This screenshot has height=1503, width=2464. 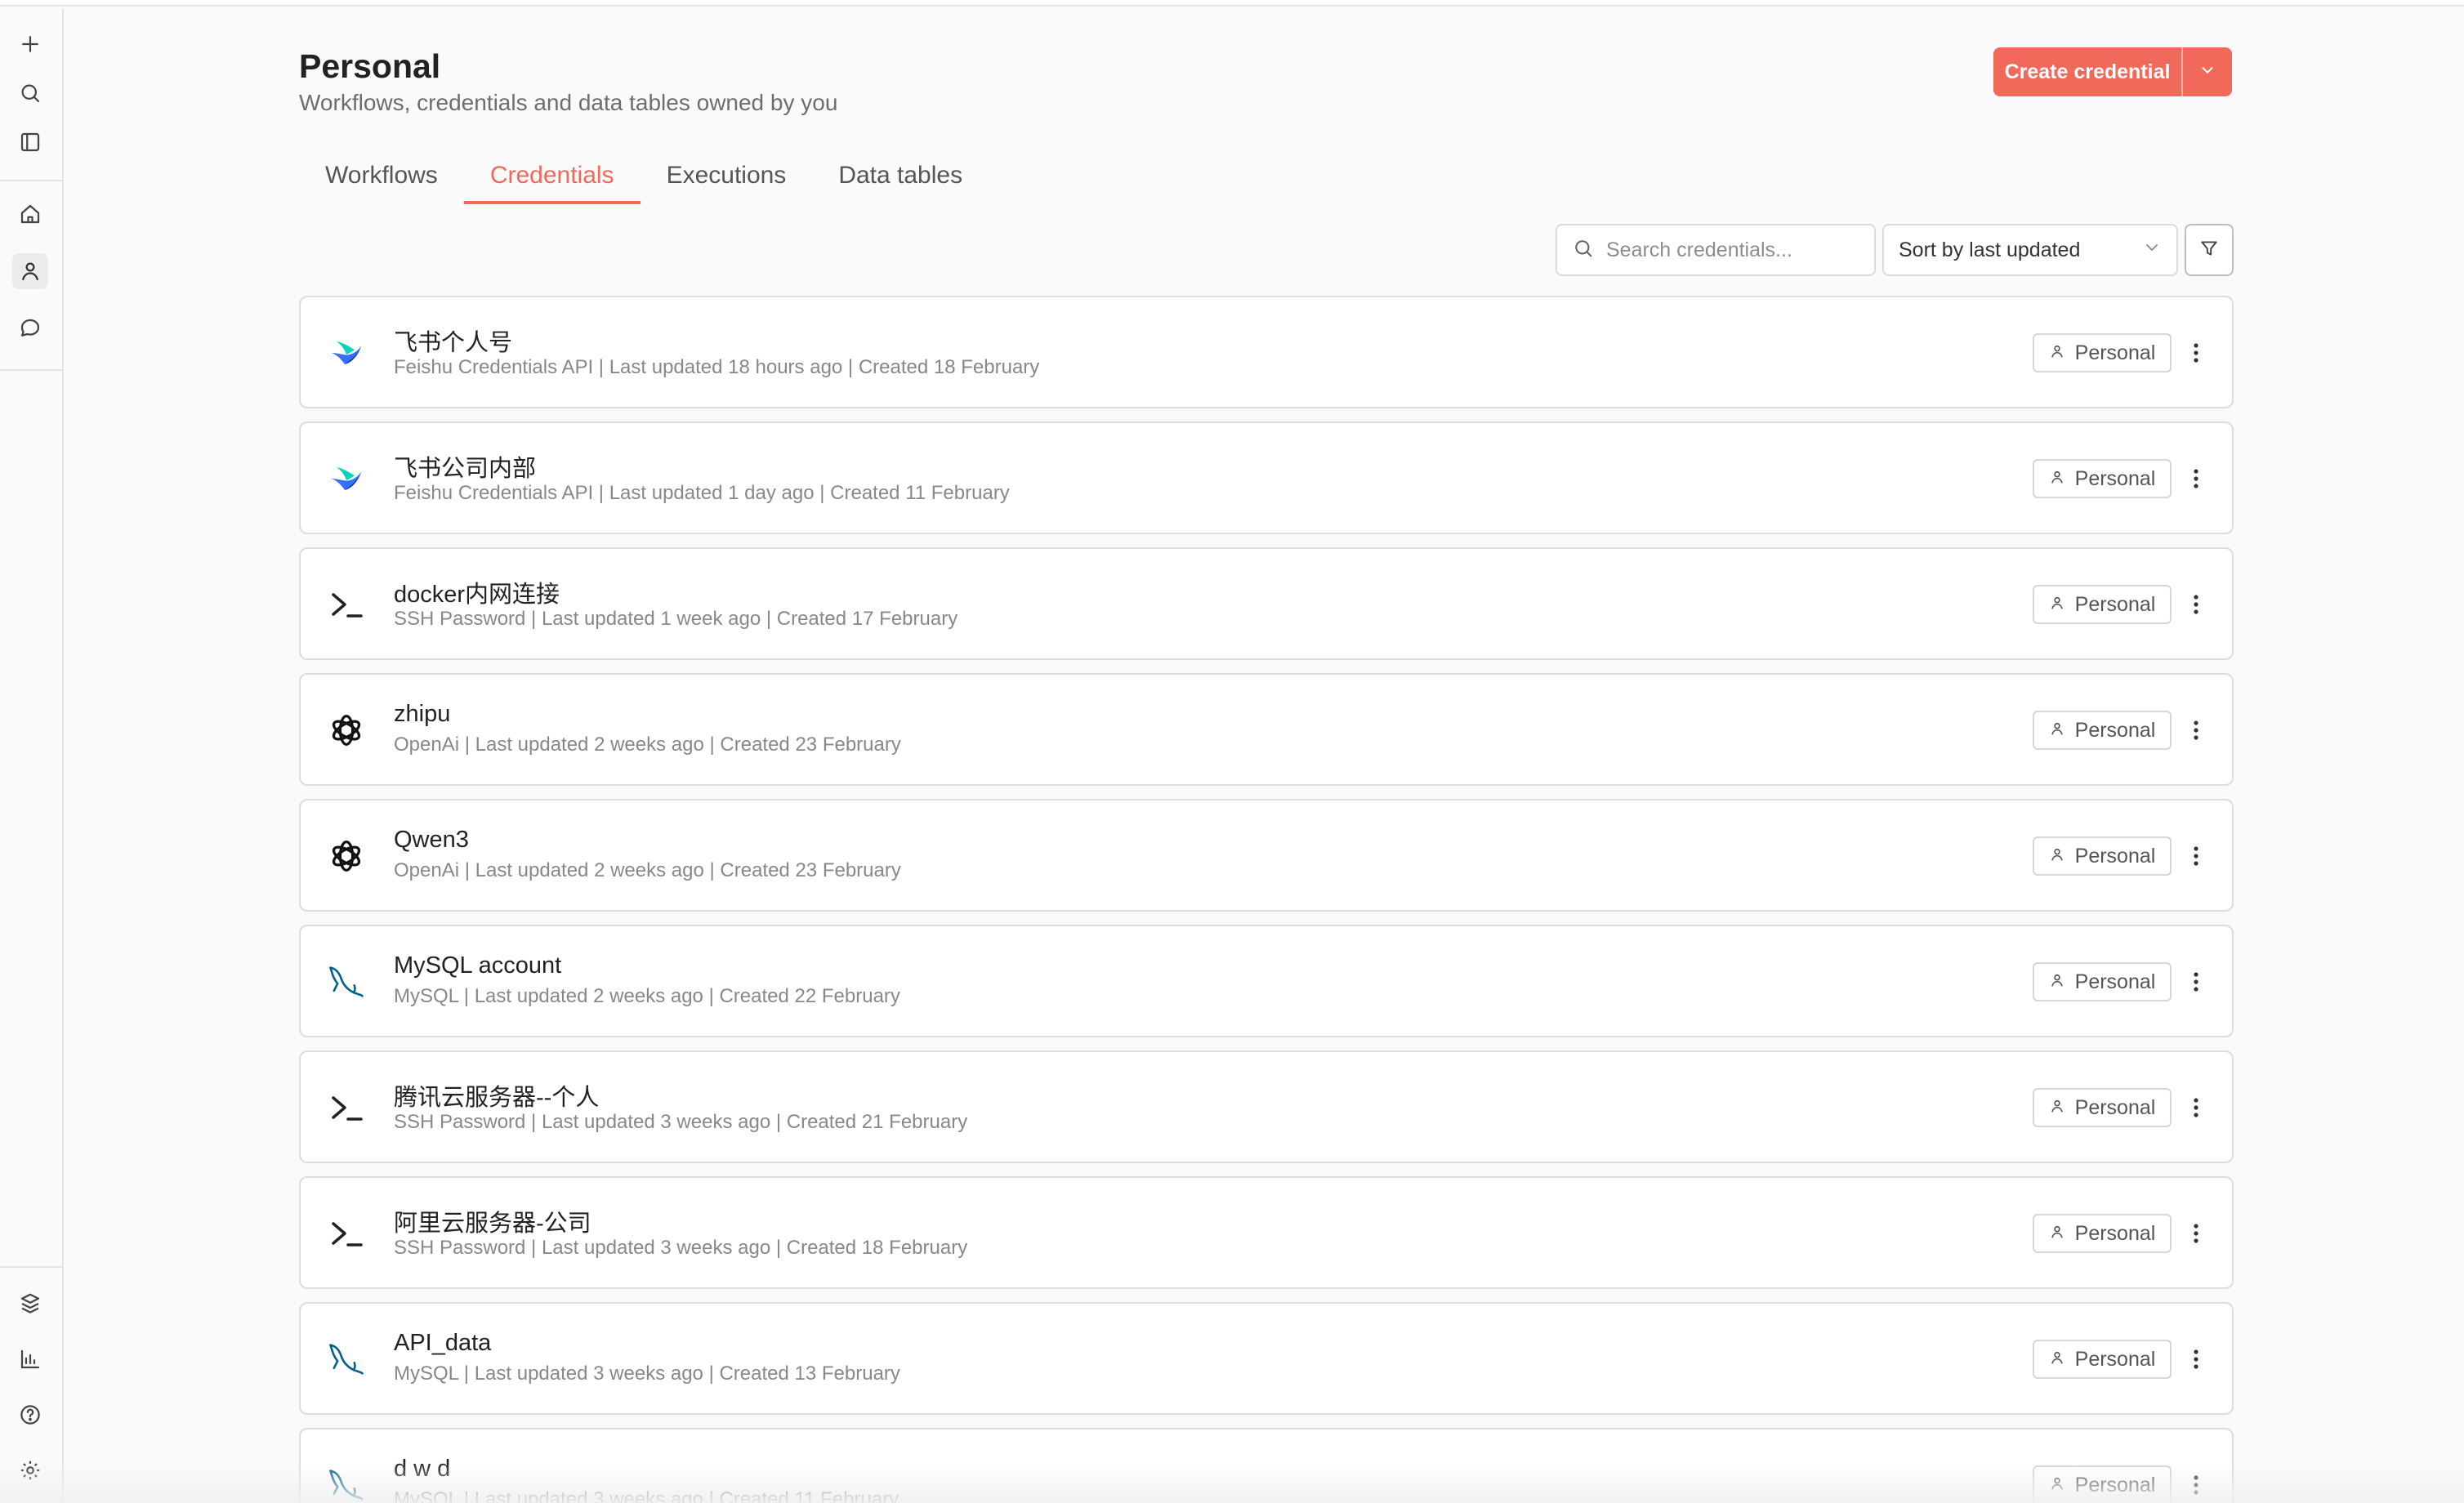 What do you see at coordinates (454, 343) in the screenshot?
I see `credential-name: 飞书个人号` at bounding box center [454, 343].